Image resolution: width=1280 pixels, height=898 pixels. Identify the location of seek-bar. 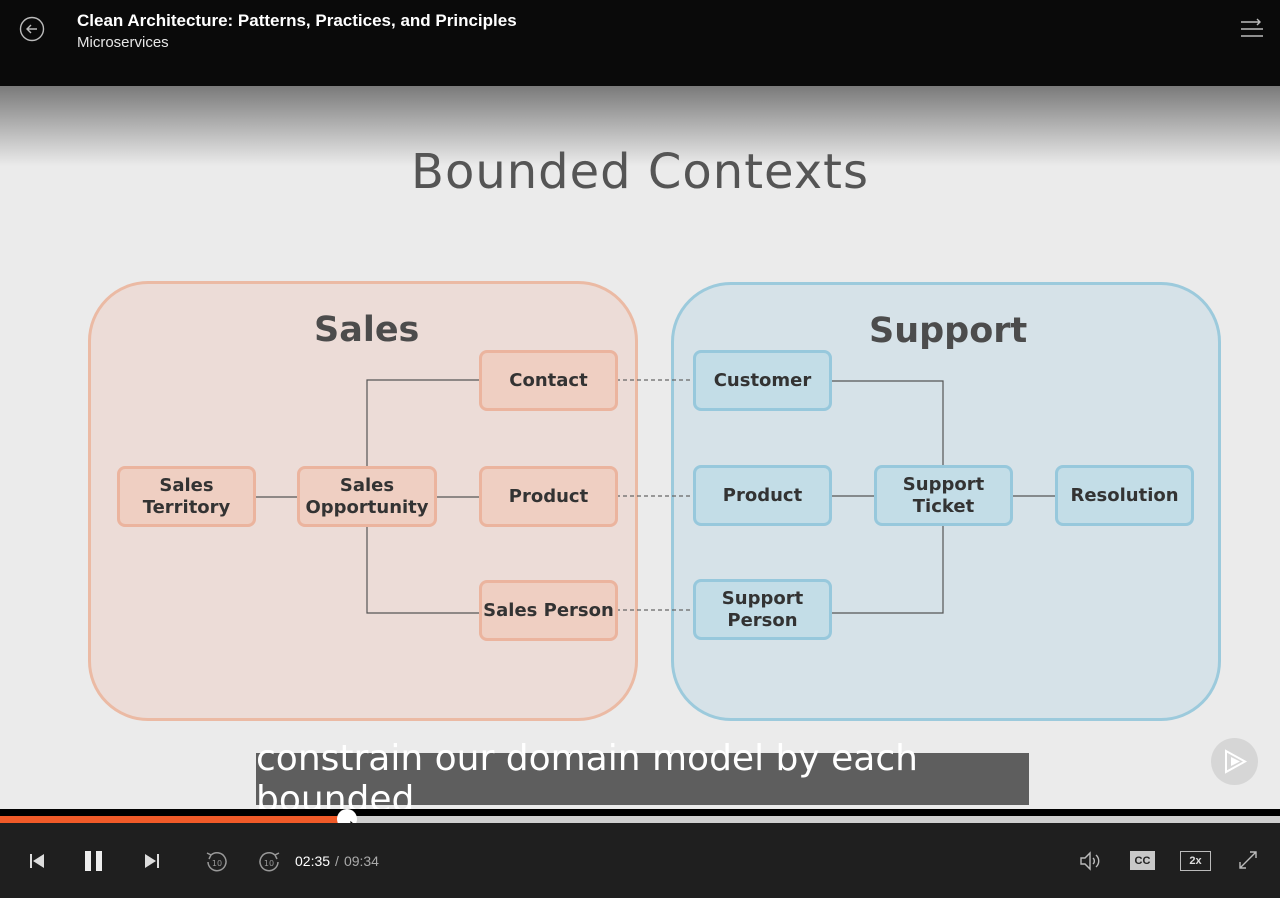
(640, 822).